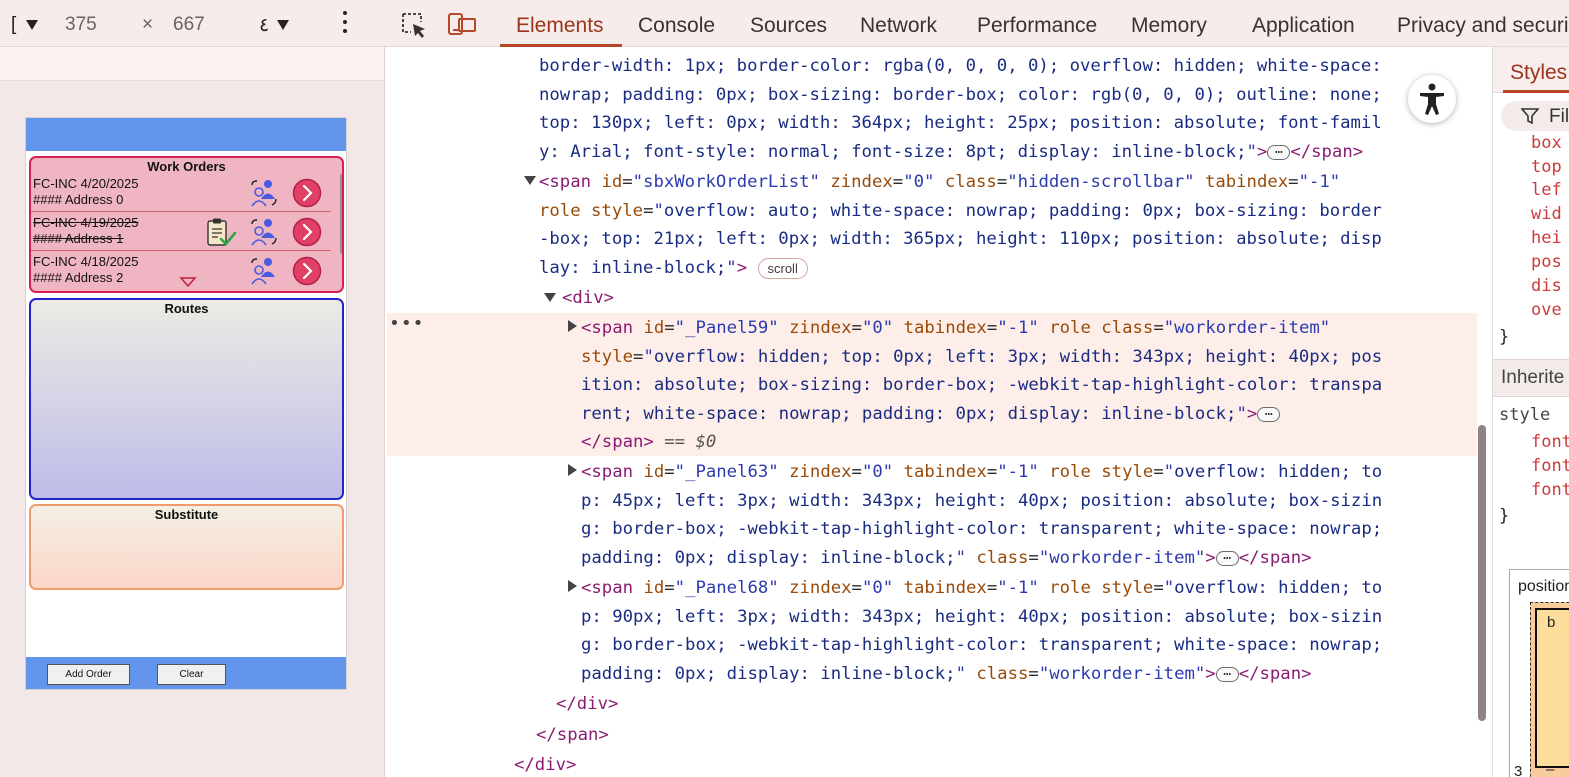 The image size is (1569, 777). What do you see at coordinates (1546, 310) in the screenshot?
I see `style-property: ove` at bounding box center [1546, 310].